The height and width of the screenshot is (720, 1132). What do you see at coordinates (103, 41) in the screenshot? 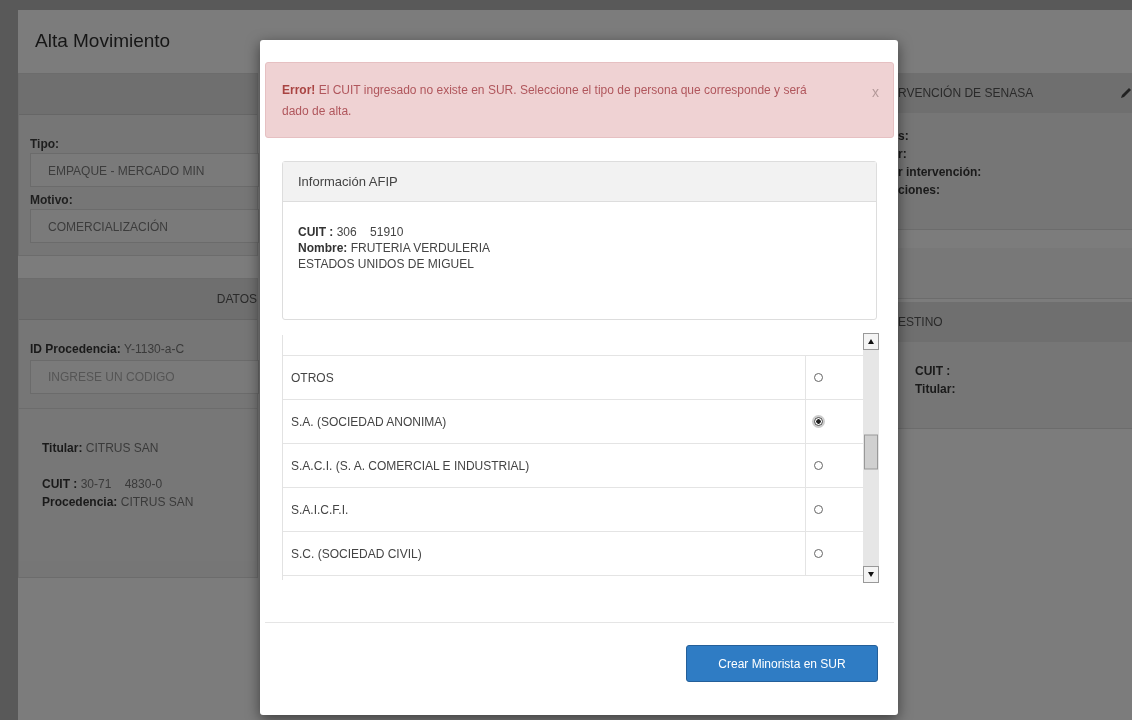
I see `page-title: Alta Movimiento` at bounding box center [103, 41].